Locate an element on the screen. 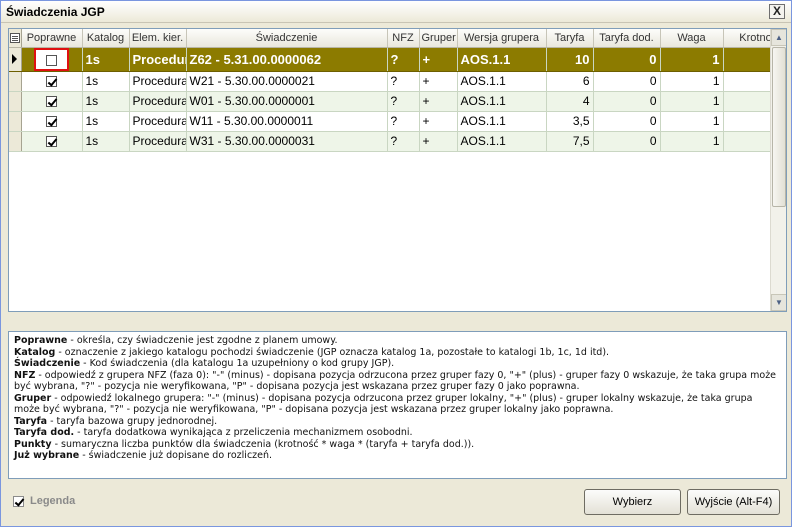  cell-taryfa: 10 is located at coordinates (570, 59).